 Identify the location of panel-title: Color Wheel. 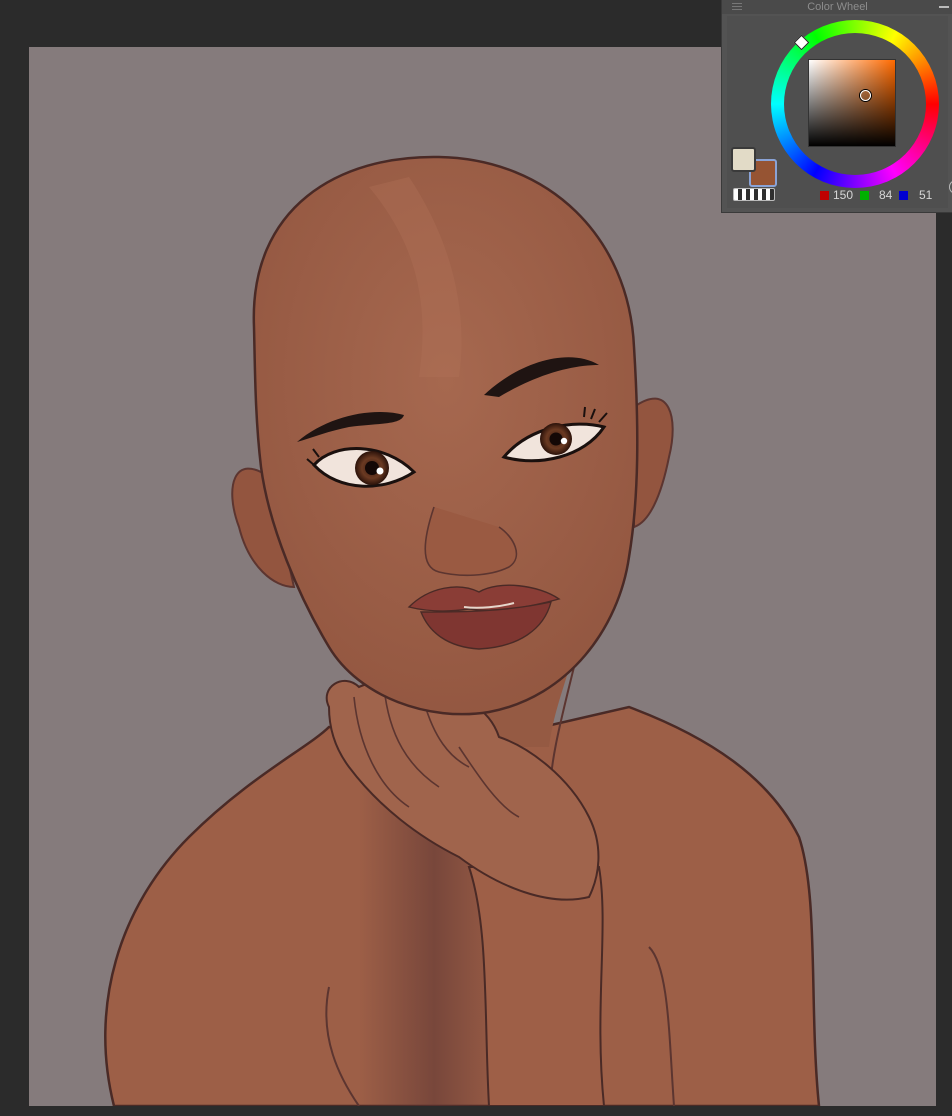
(837, 7).